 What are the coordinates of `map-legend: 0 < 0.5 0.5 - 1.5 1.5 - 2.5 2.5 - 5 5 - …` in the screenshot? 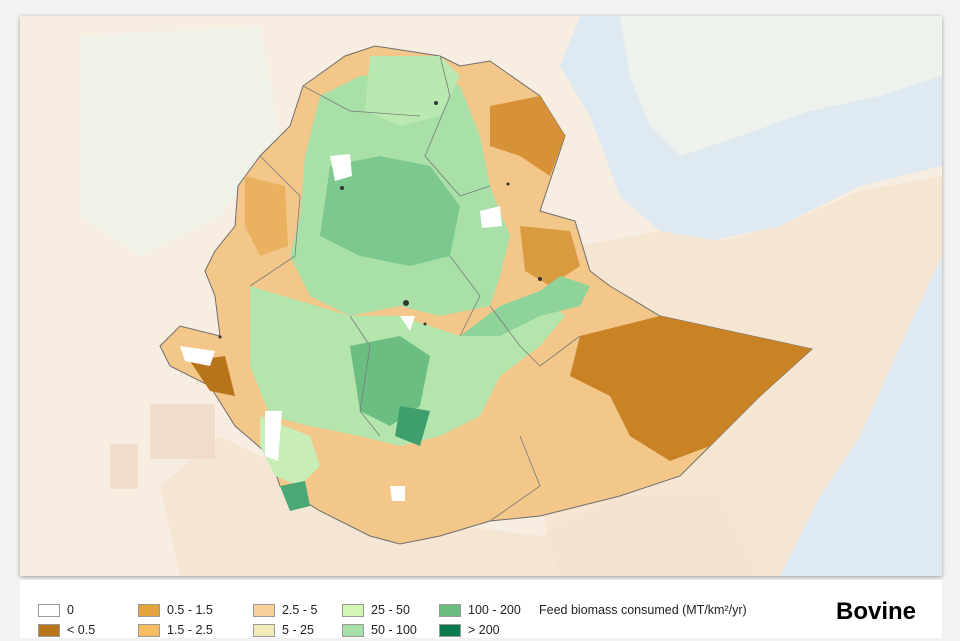 It's located at (481, 609).